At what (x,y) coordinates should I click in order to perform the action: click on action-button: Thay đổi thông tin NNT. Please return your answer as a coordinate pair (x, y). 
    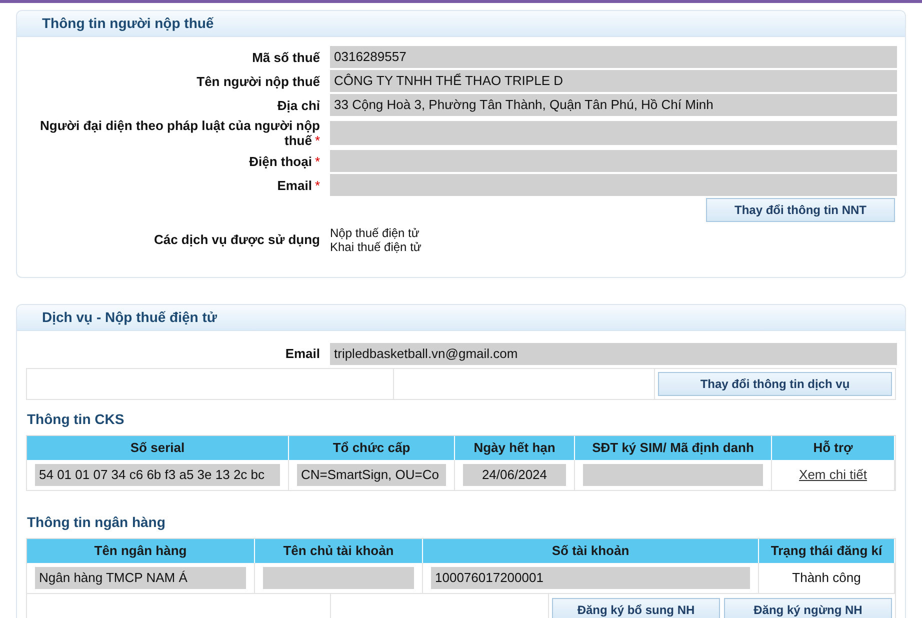
    Looking at the image, I should click on (800, 210).